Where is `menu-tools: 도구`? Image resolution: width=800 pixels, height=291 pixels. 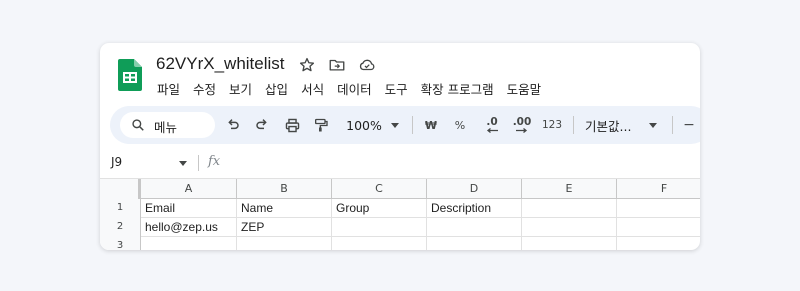 menu-tools: 도구 is located at coordinates (399, 90).